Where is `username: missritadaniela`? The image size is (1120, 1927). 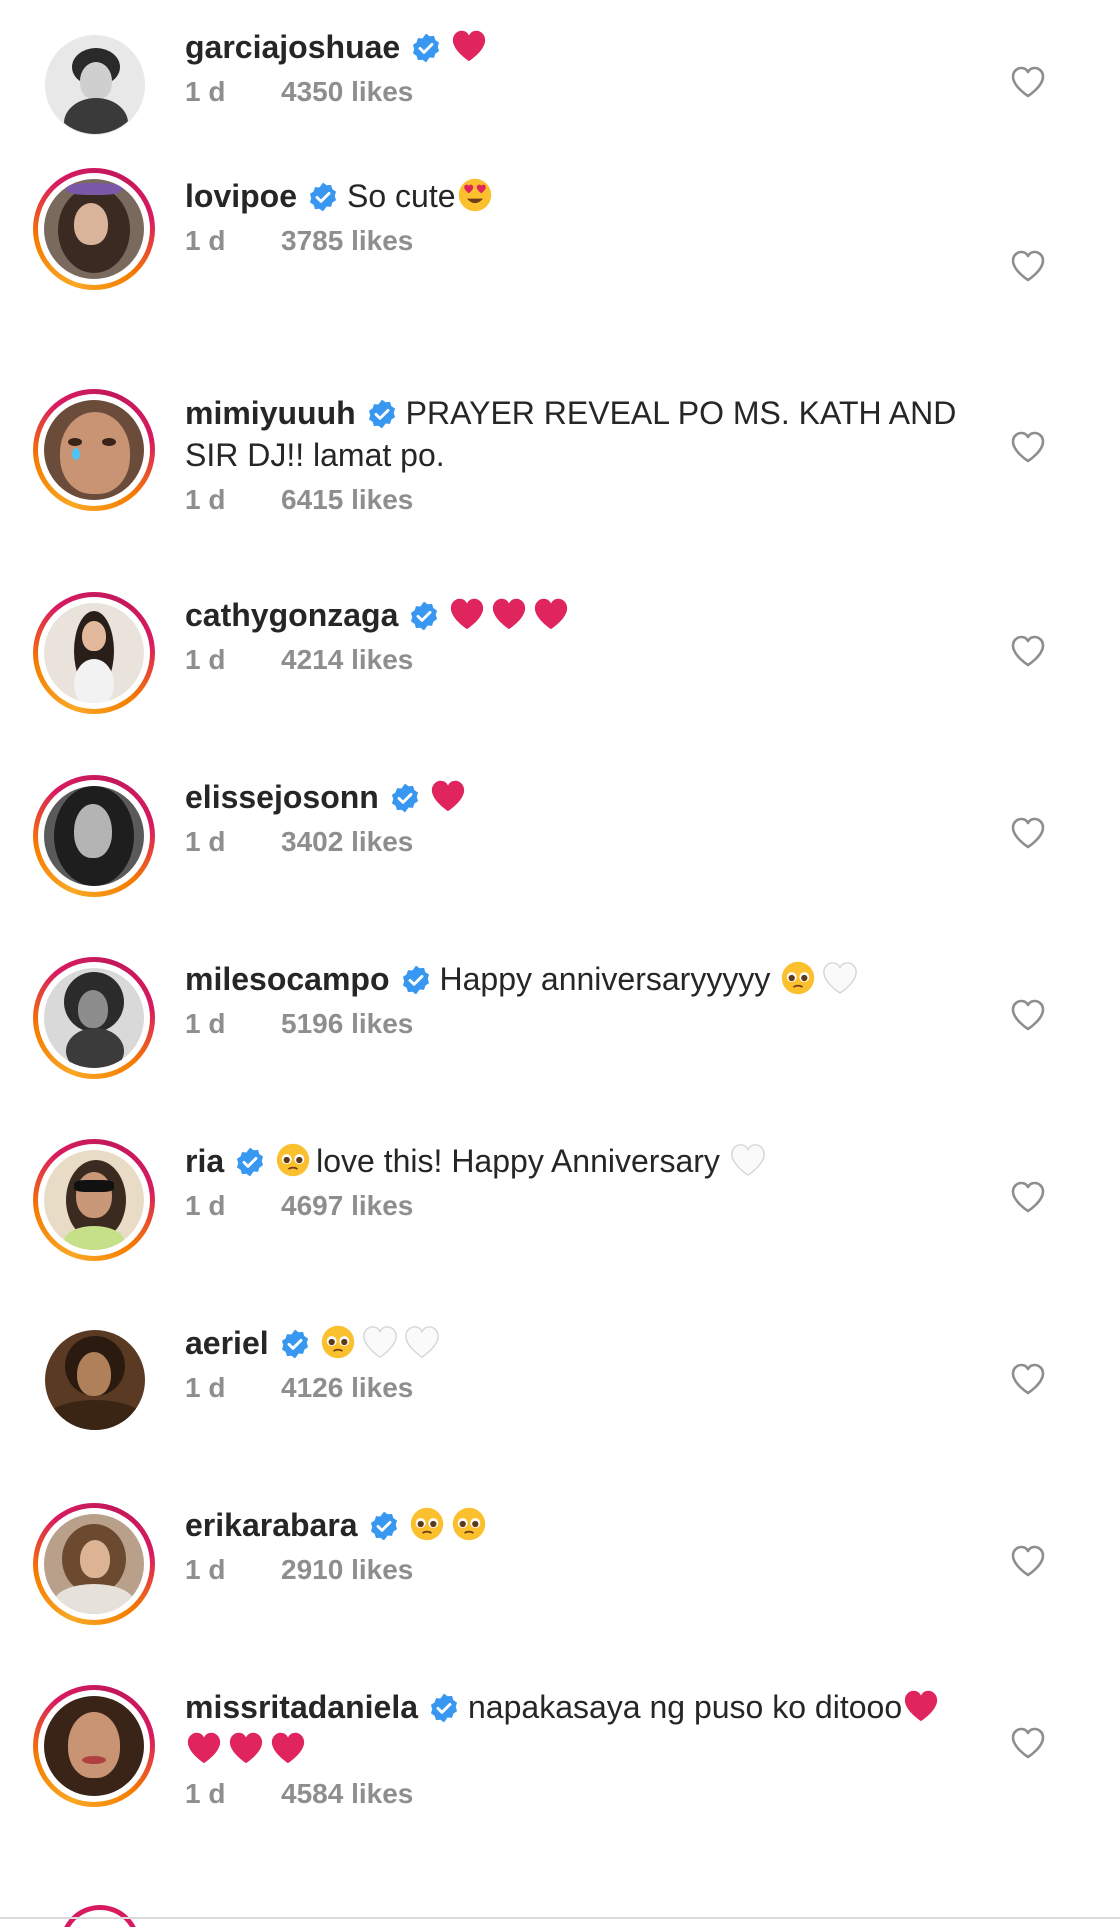 username: missritadaniela is located at coordinates (301, 1707).